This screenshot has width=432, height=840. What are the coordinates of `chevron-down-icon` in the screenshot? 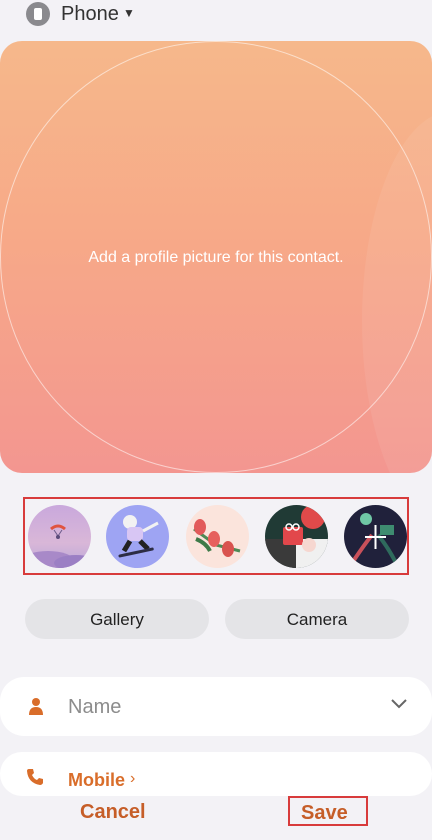 It's located at (399, 704).